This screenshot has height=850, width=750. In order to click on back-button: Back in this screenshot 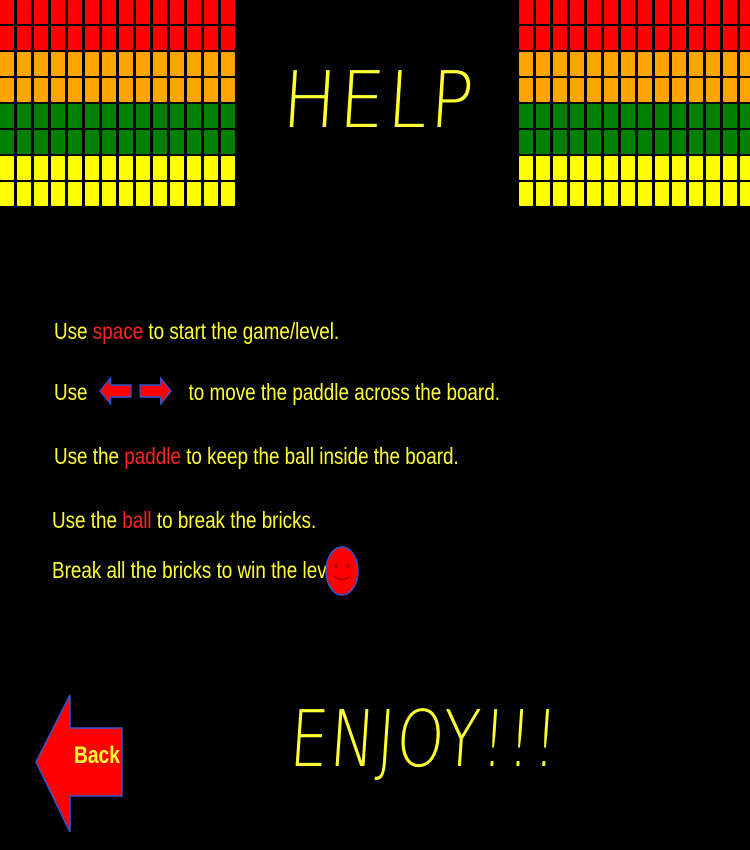, I will do `click(80, 764)`.